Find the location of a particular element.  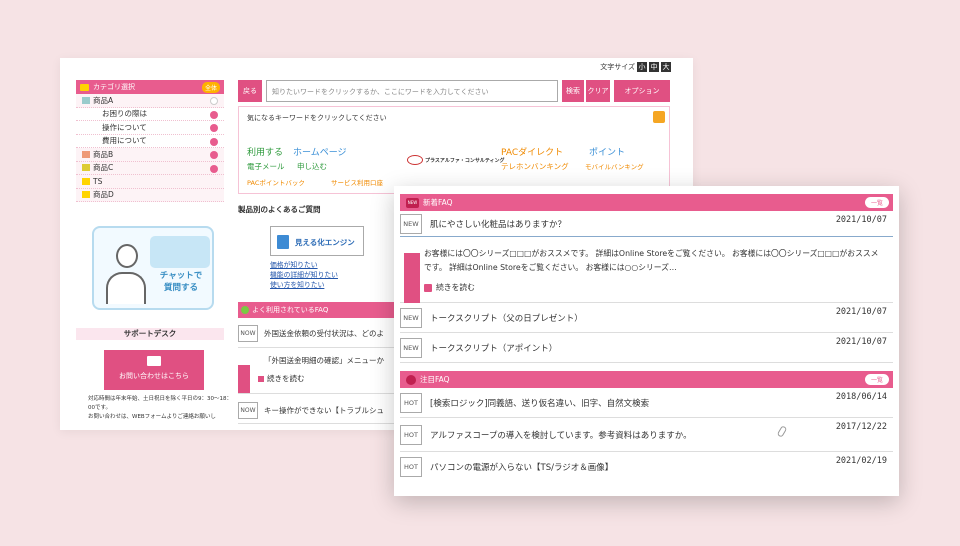

faq-question: [検索ロジック]同義語、送り仮名違い、旧字、自然文検索 is located at coordinates (540, 403).